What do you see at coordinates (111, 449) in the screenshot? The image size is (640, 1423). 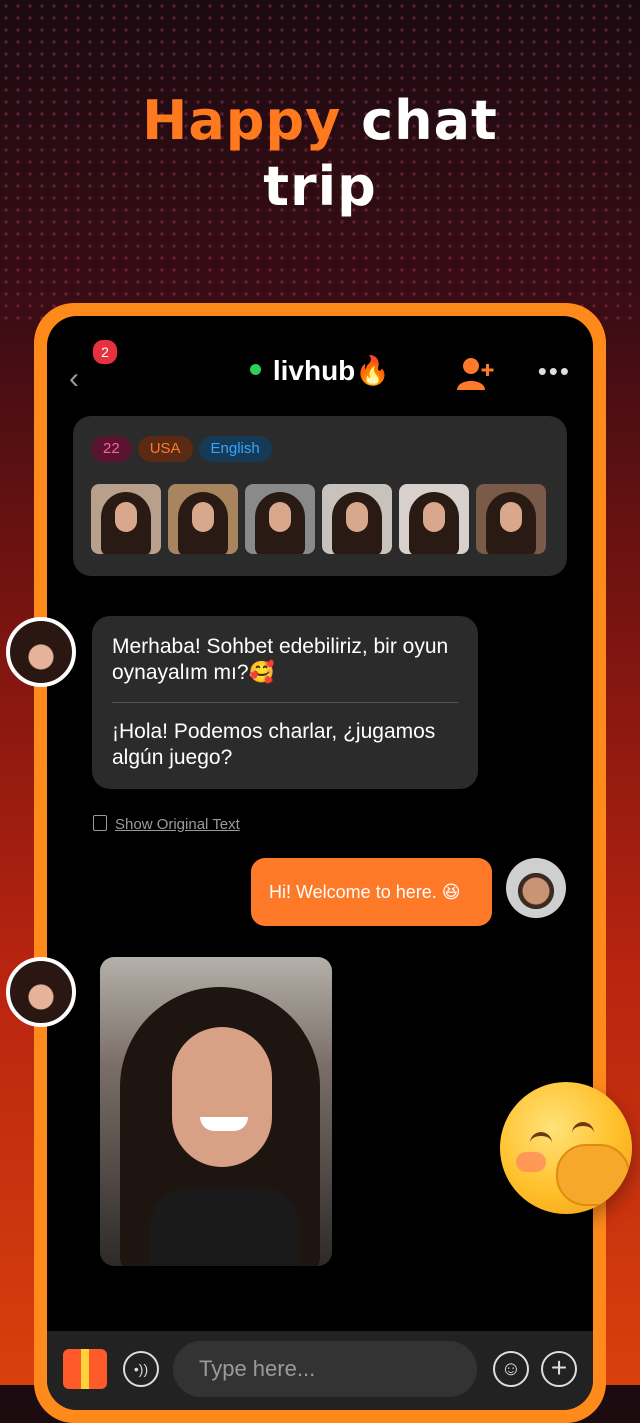 I see `age-tag: 22` at bounding box center [111, 449].